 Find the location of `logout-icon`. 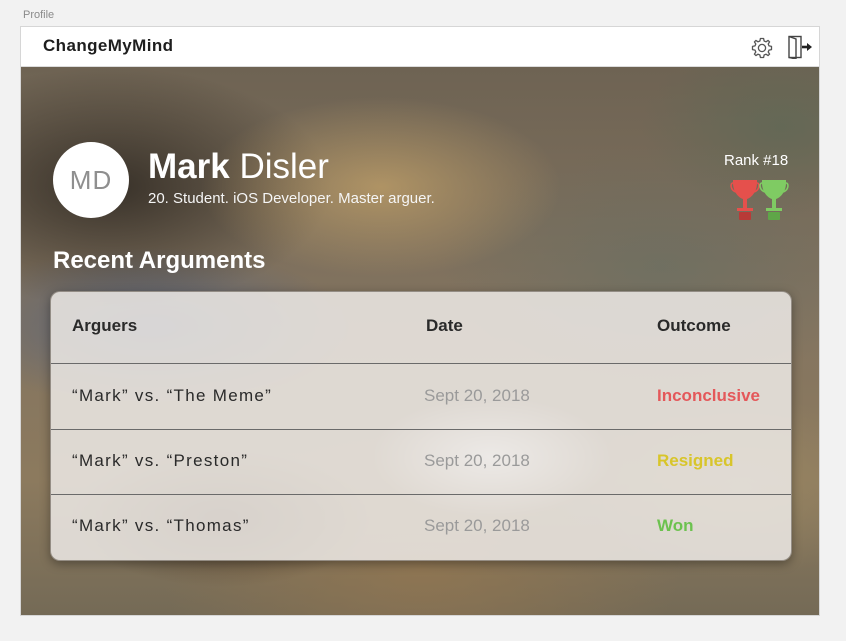

logout-icon is located at coordinates (800, 47).